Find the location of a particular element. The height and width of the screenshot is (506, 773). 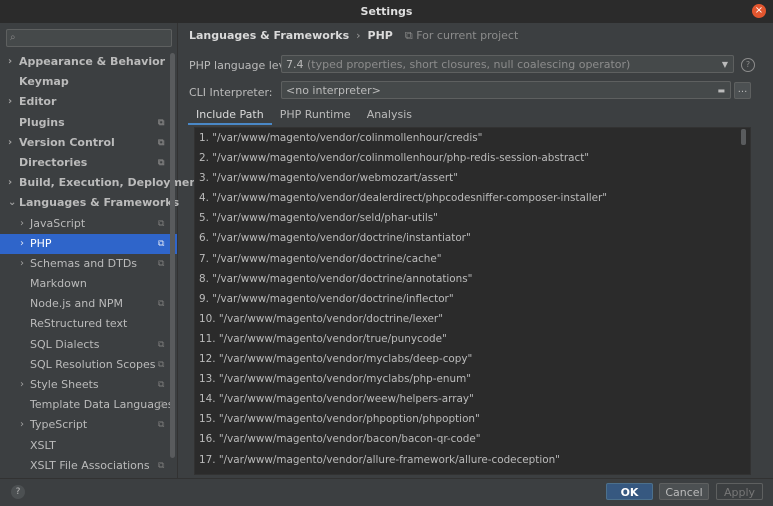

sidebar-item-label: Languages & Frameworks is located at coordinates (99, 203).